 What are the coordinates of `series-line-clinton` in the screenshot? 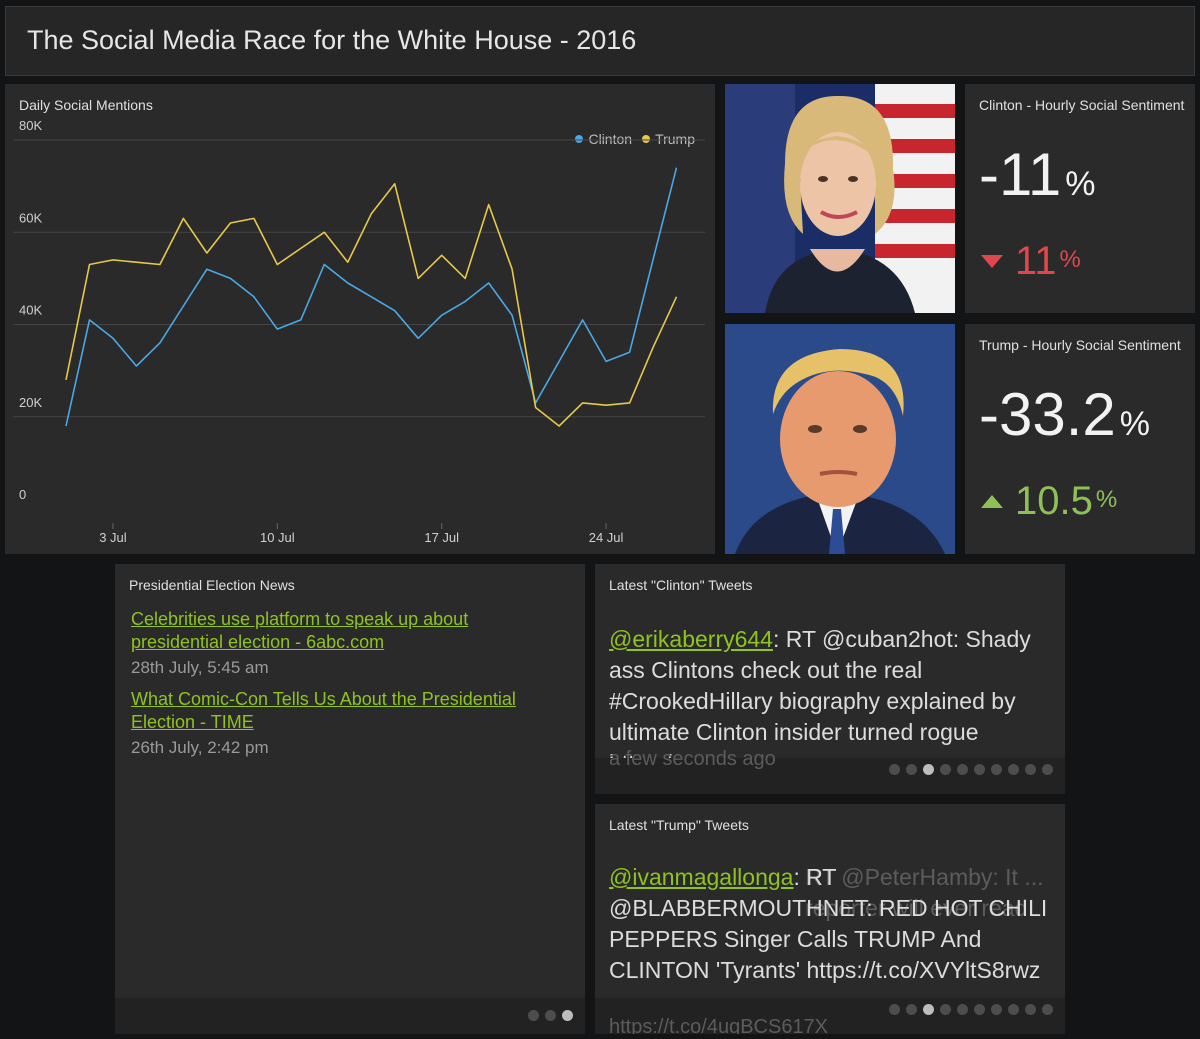 It's located at (371, 297).